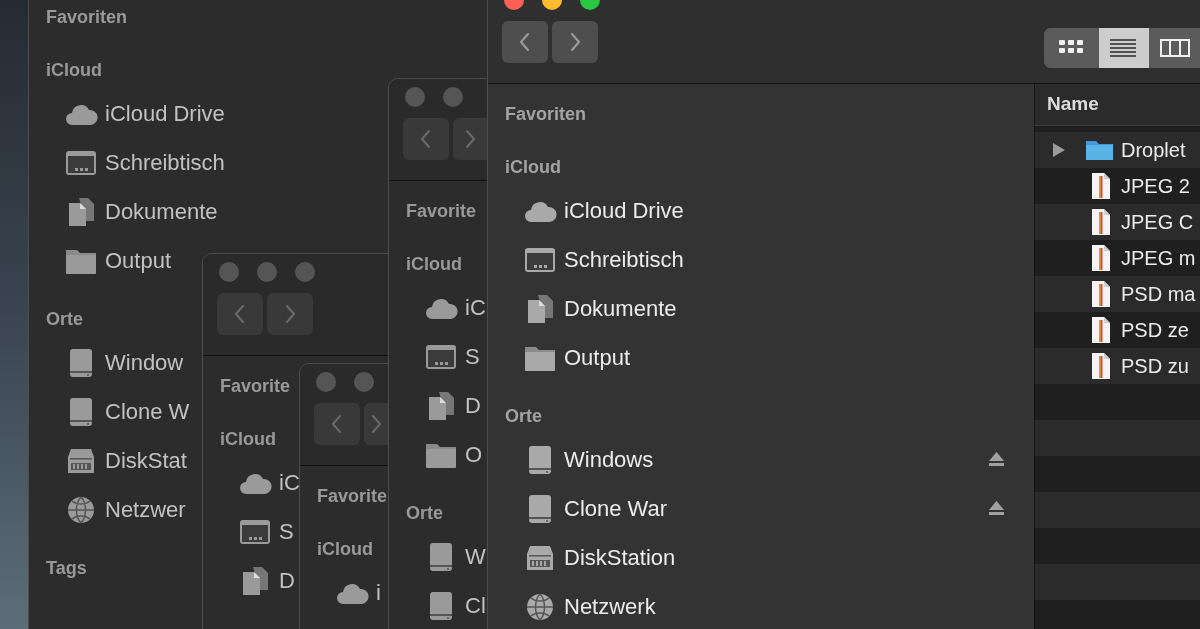  I want to click on sidebar-item: Windows, so click(588, 459).